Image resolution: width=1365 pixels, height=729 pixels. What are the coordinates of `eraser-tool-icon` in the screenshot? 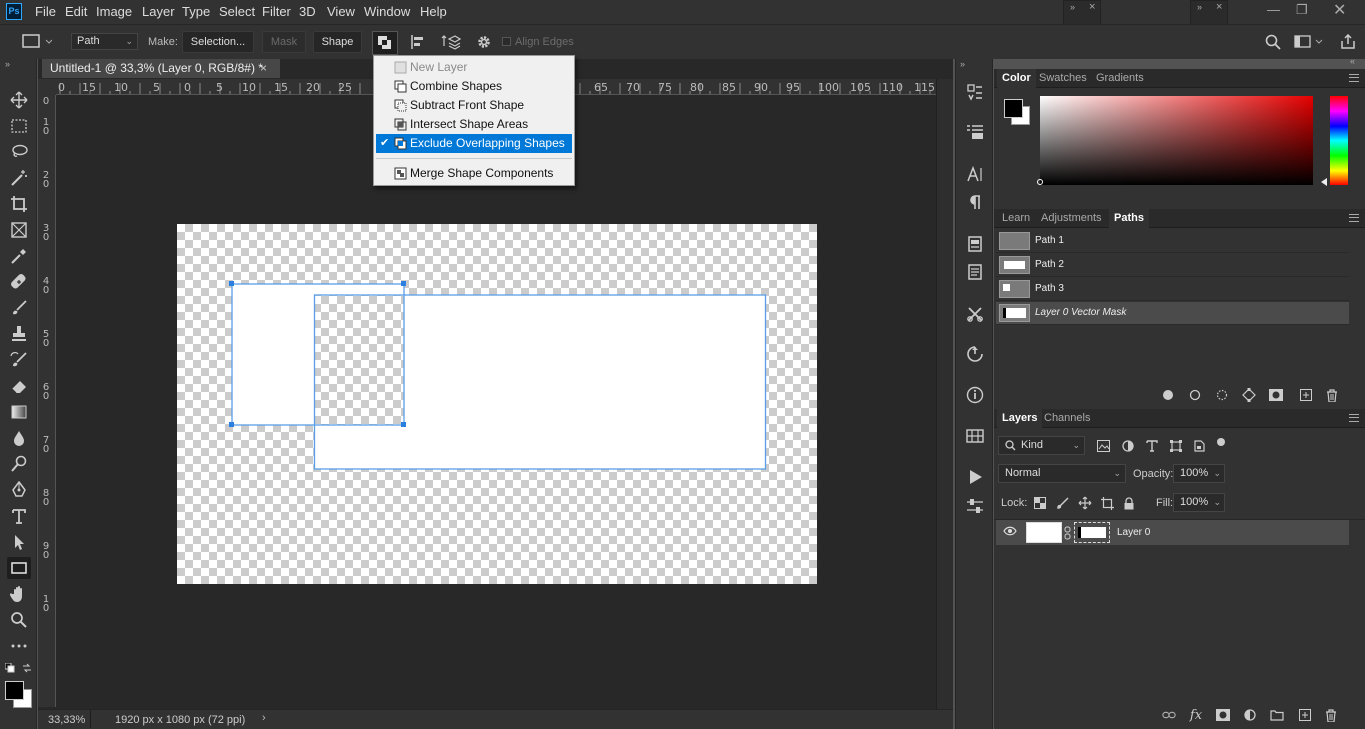 It's located at (19, 386).